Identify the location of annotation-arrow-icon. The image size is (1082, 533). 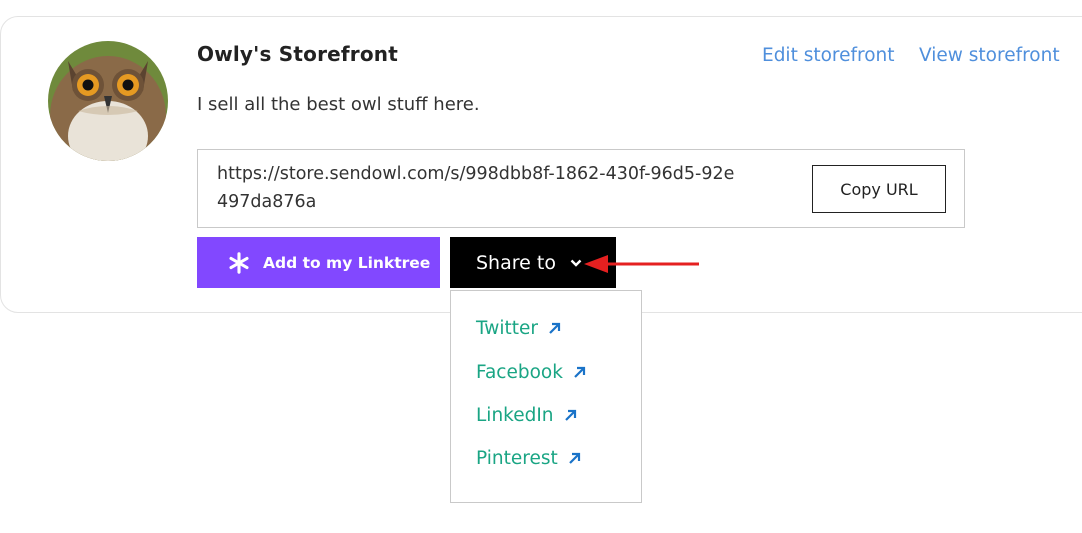
(641, 264).